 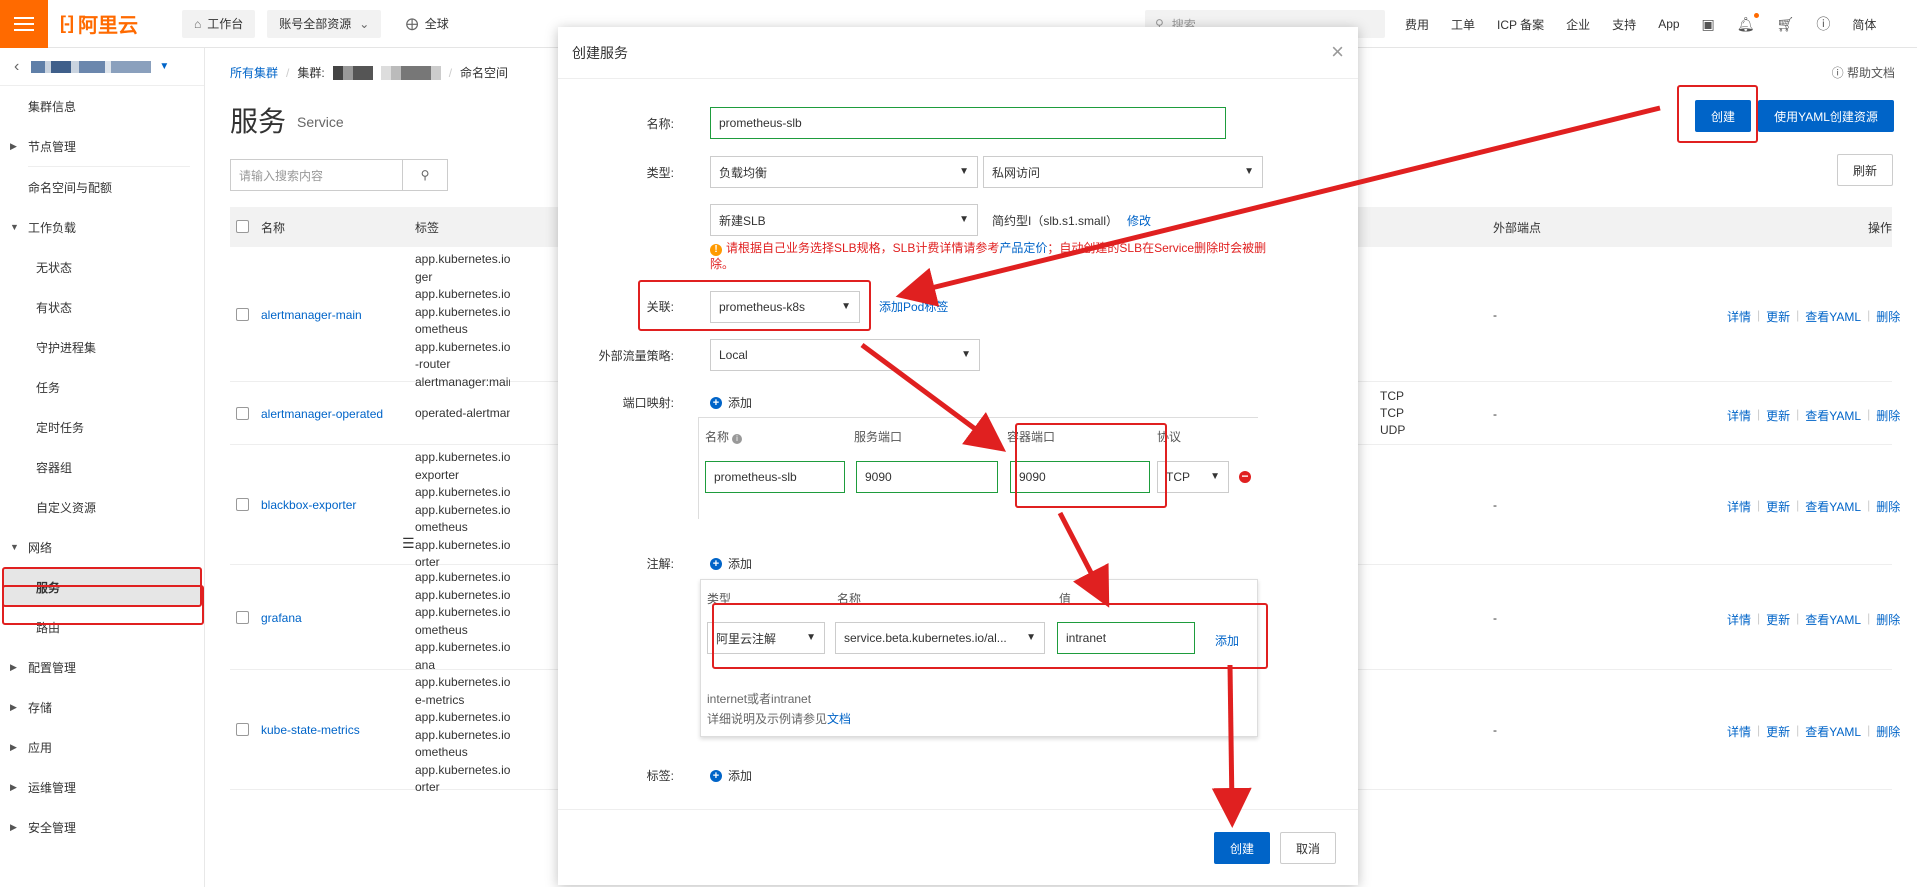 What do you see at coordinates (1023, 248) in the screenshot?
I see `pricing-link: 产品定价` at bounding box center [1023, 248].